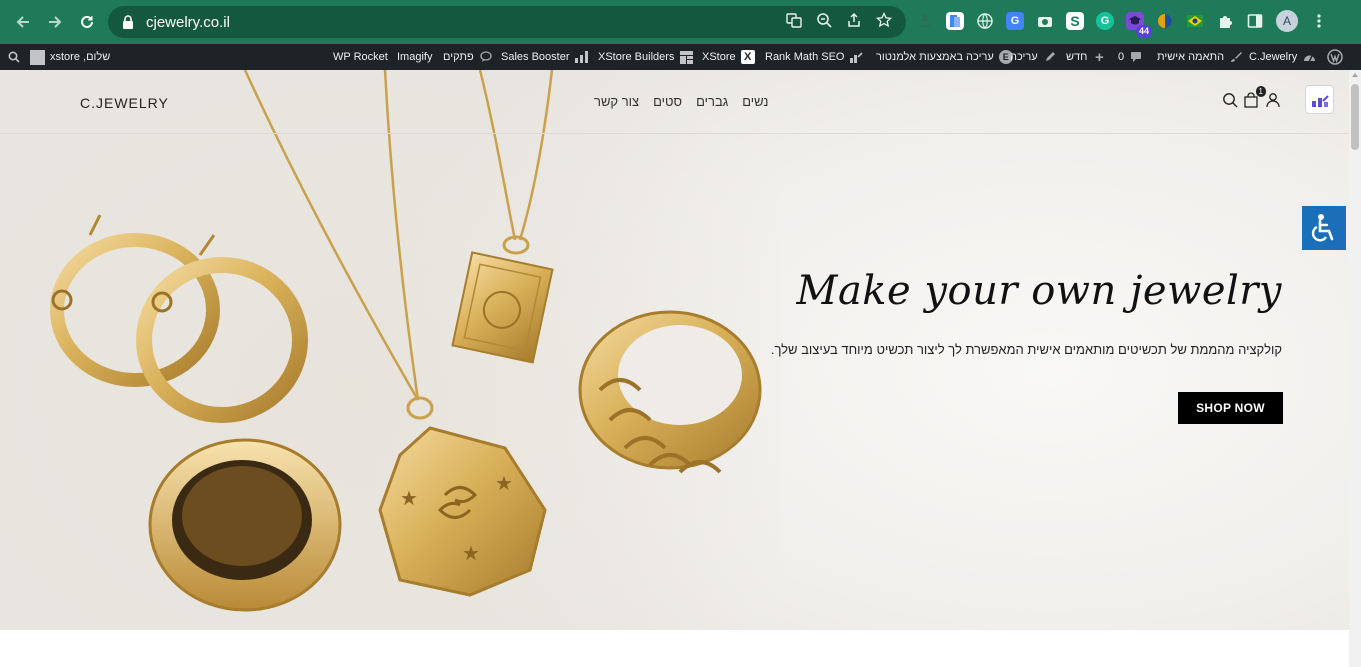  I want to click on flag-extension-icon, so click(1195, 21).